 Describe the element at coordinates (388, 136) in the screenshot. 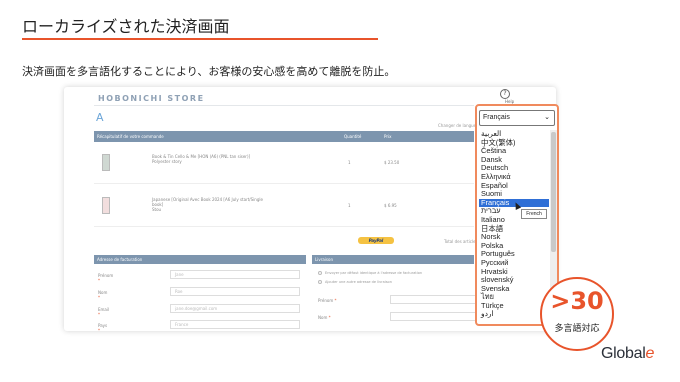

I see `header-price: Prix` at that location.